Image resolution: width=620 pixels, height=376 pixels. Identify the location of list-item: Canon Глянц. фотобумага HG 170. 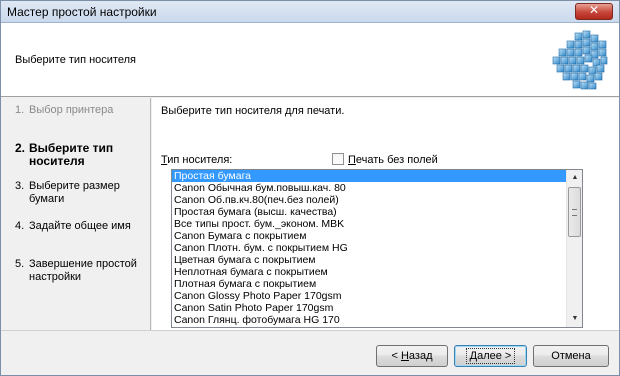
(369, 320).